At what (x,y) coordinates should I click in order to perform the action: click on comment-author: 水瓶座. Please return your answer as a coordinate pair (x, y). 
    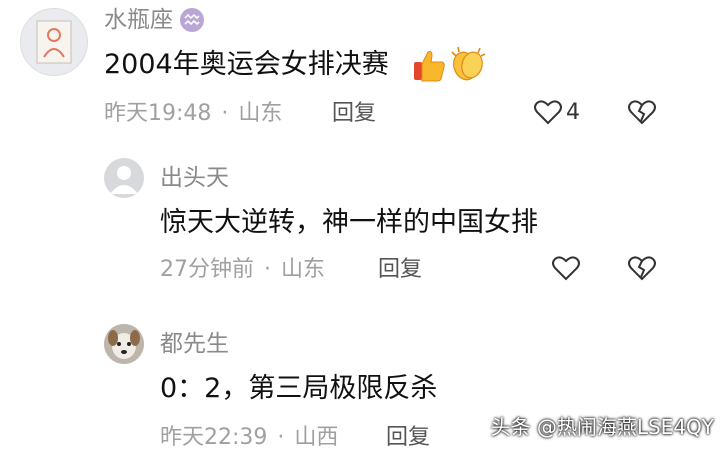
    Looking at the image, I should click on (138, 20).